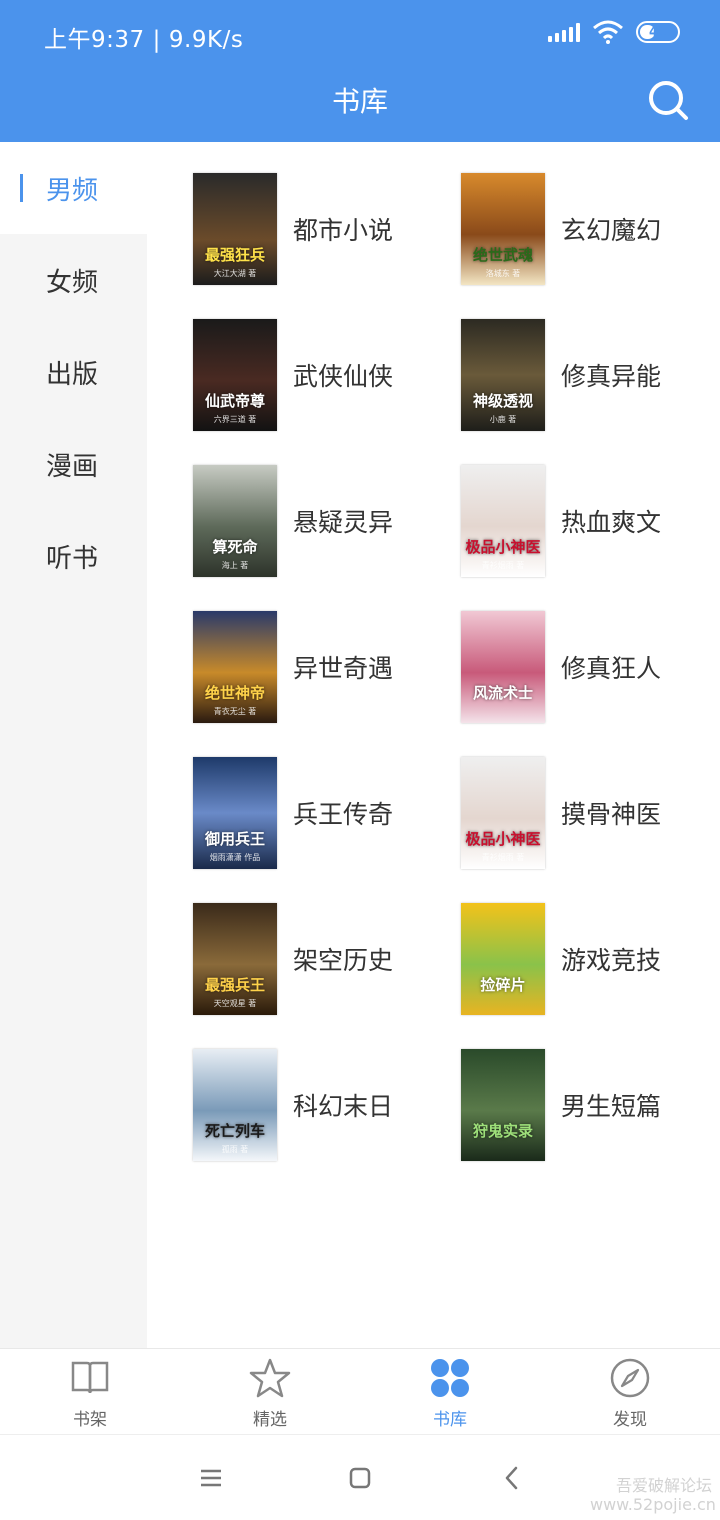  I want to click on category-item: 仙武帝尊 六界三道 著武侠仙侠, so click(327, 375).